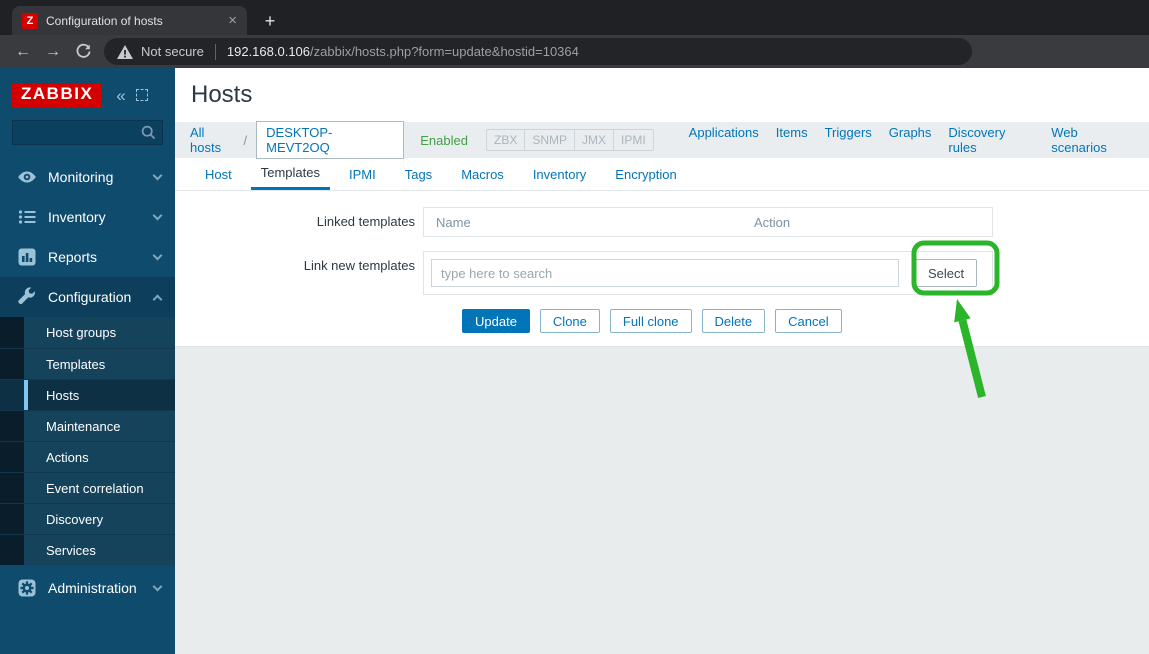 Image resolution: width=1149 pixels, height=654 pixels. Describe the element at coordinates (645, 174) in the screenshot. I see `tab-encryption: Encryption` at that location.